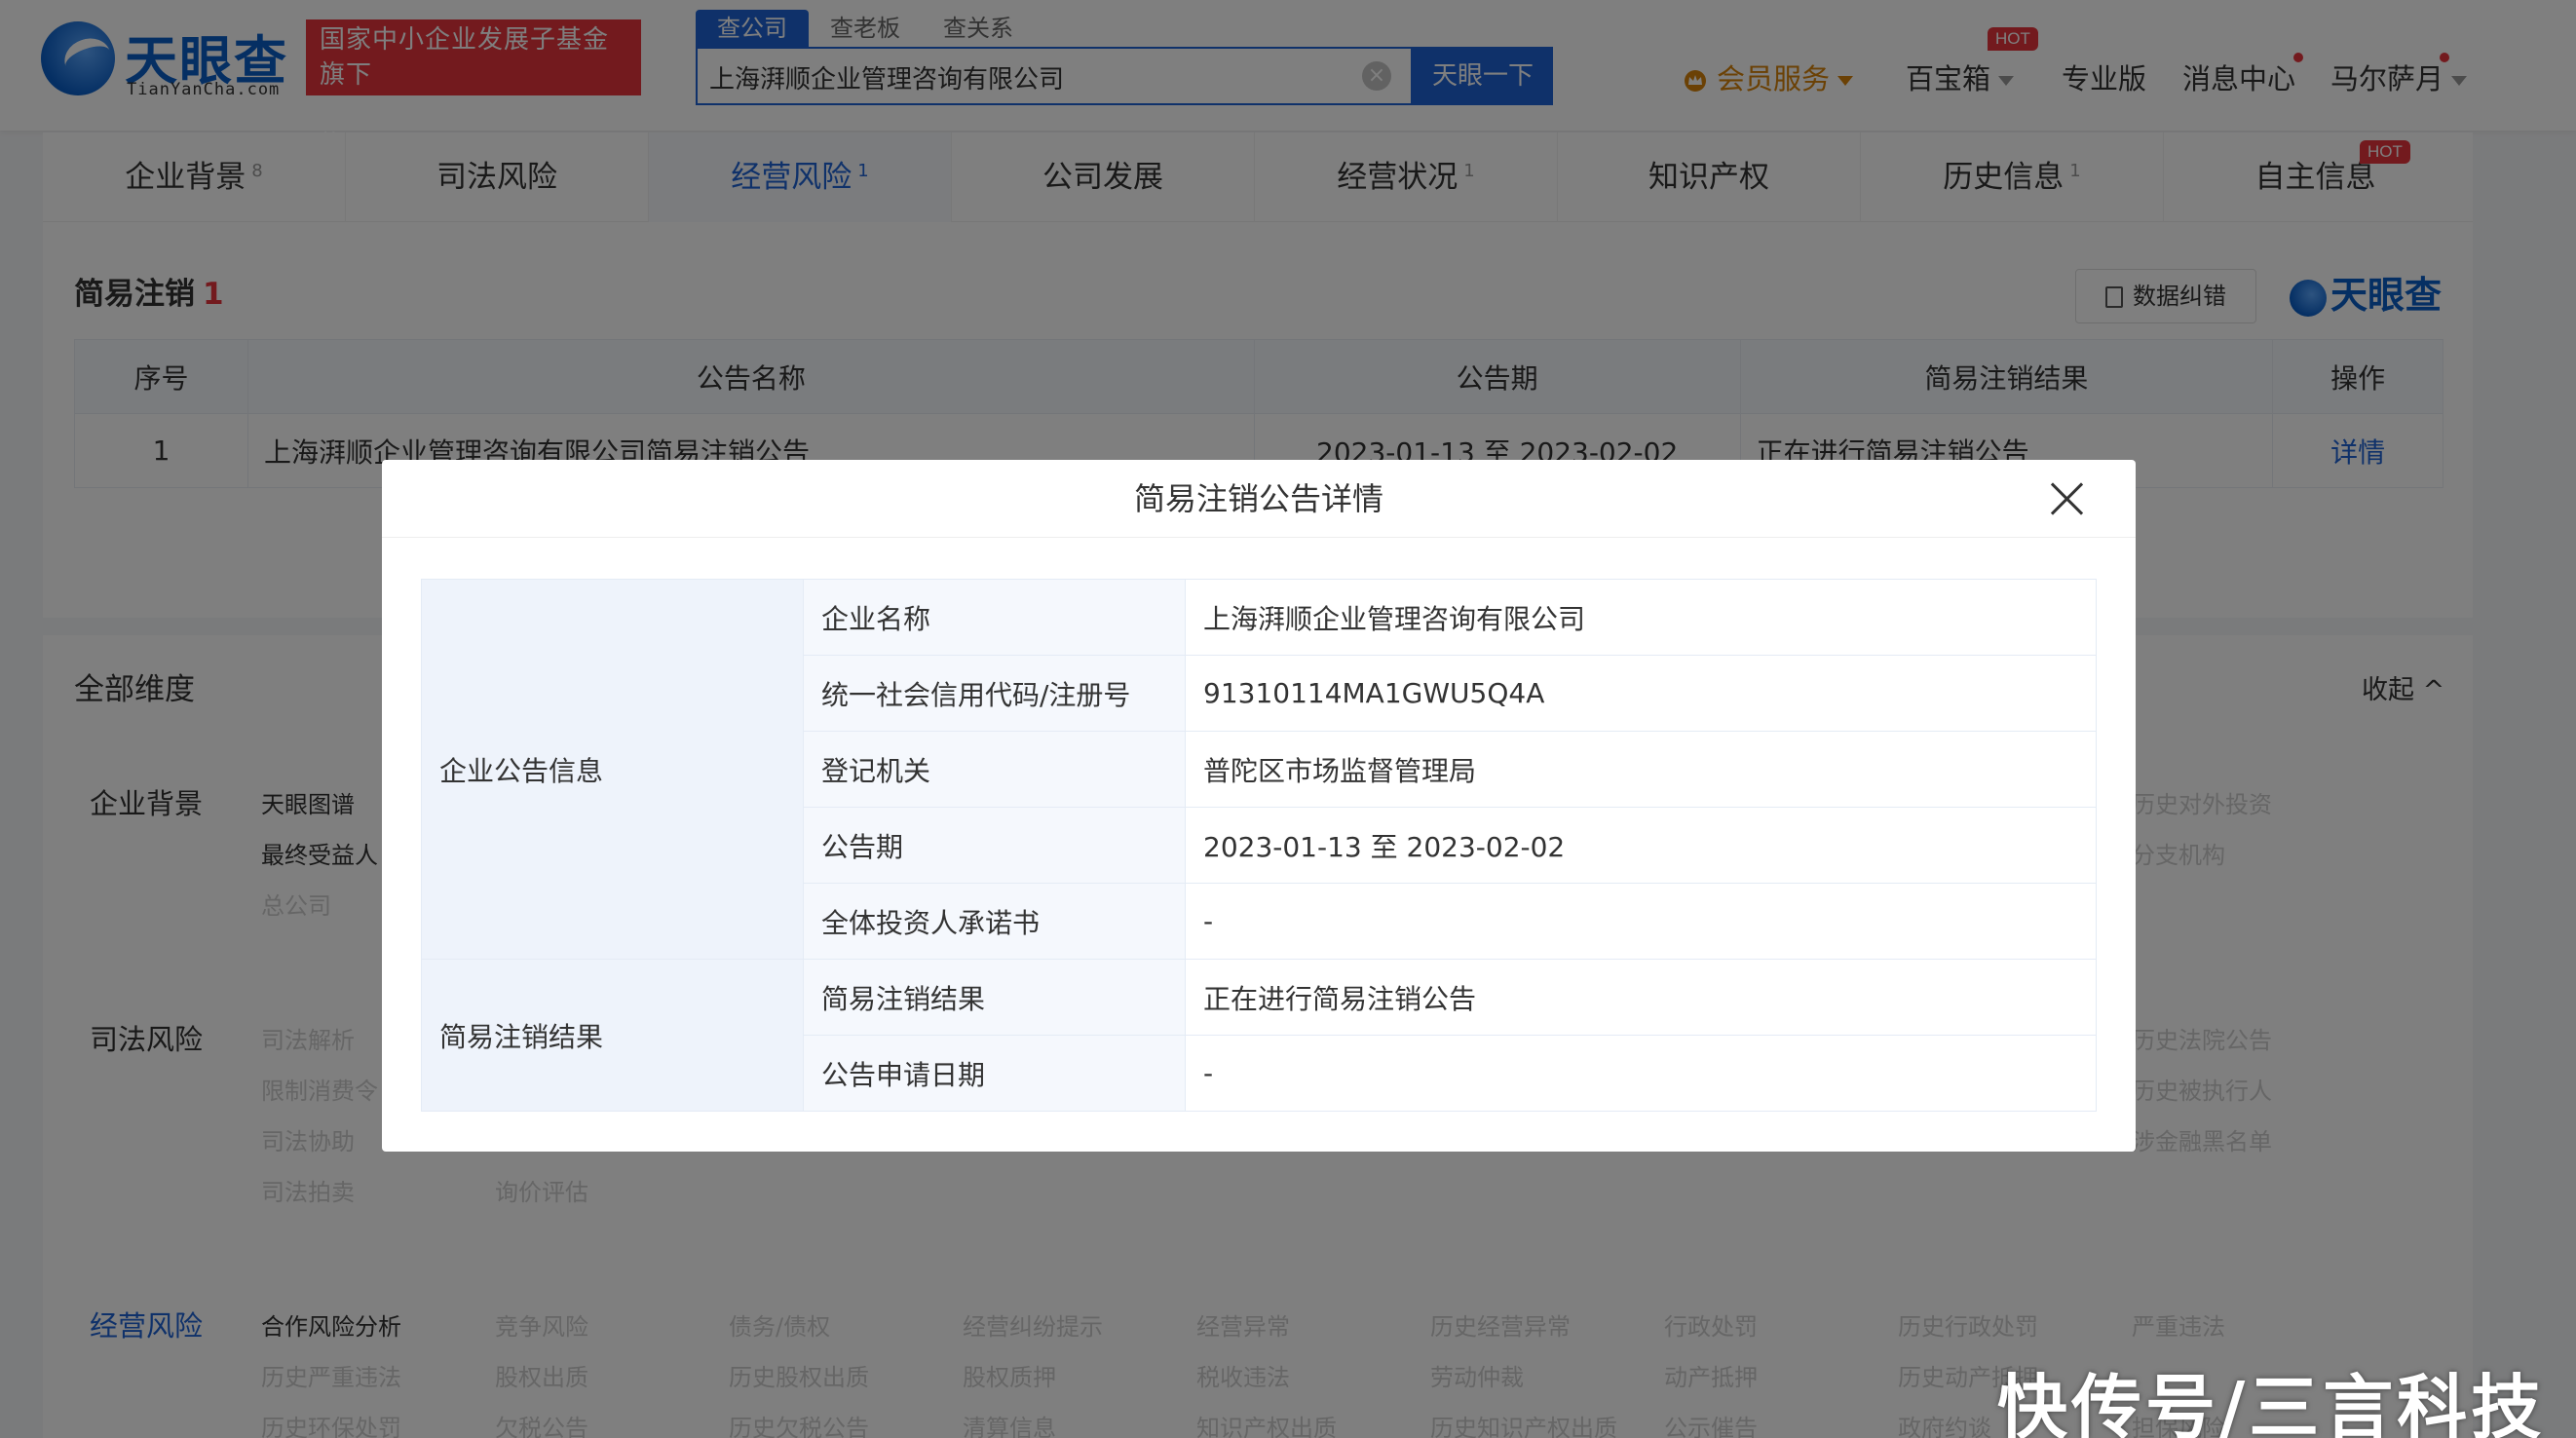  I want to click on source-watermark: 快传号/三言科技, so click(2271, 1403).